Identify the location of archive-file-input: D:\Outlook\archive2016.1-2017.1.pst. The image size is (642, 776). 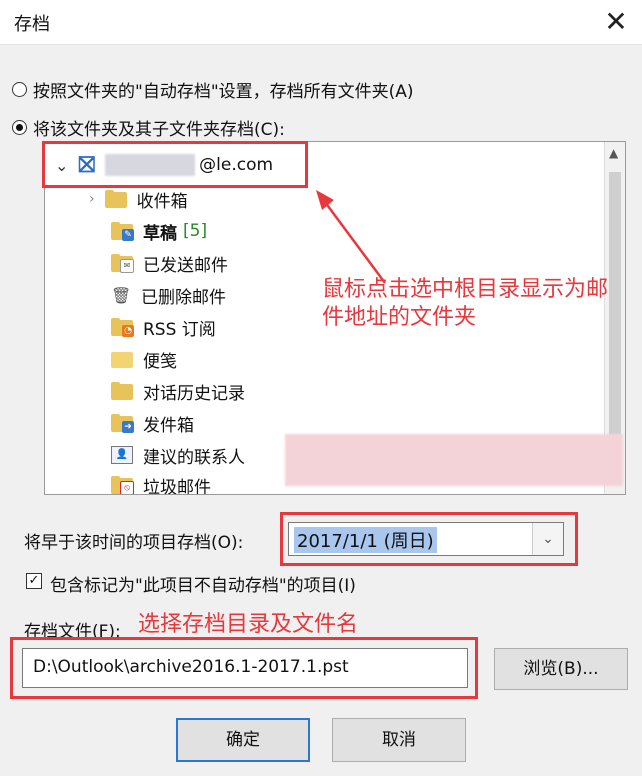
(245, 668).